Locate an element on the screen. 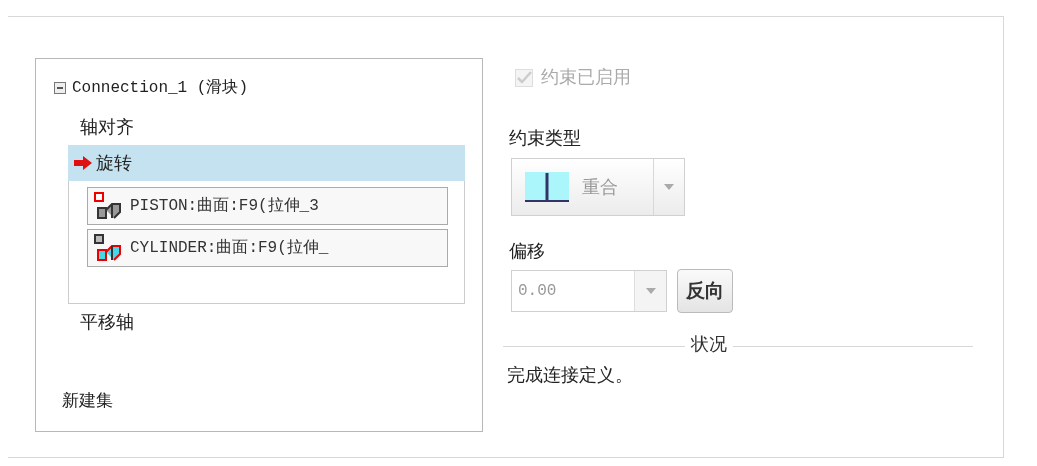 The height and width of the screenshot is (466, 1037). tree-item: 旋转 is located at coordinates (266, 163).